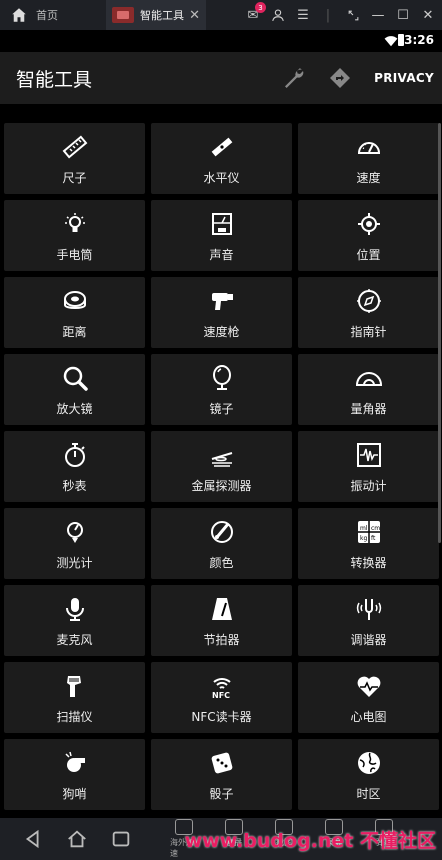  I want to click on protractor-icon, so click(368, 379).